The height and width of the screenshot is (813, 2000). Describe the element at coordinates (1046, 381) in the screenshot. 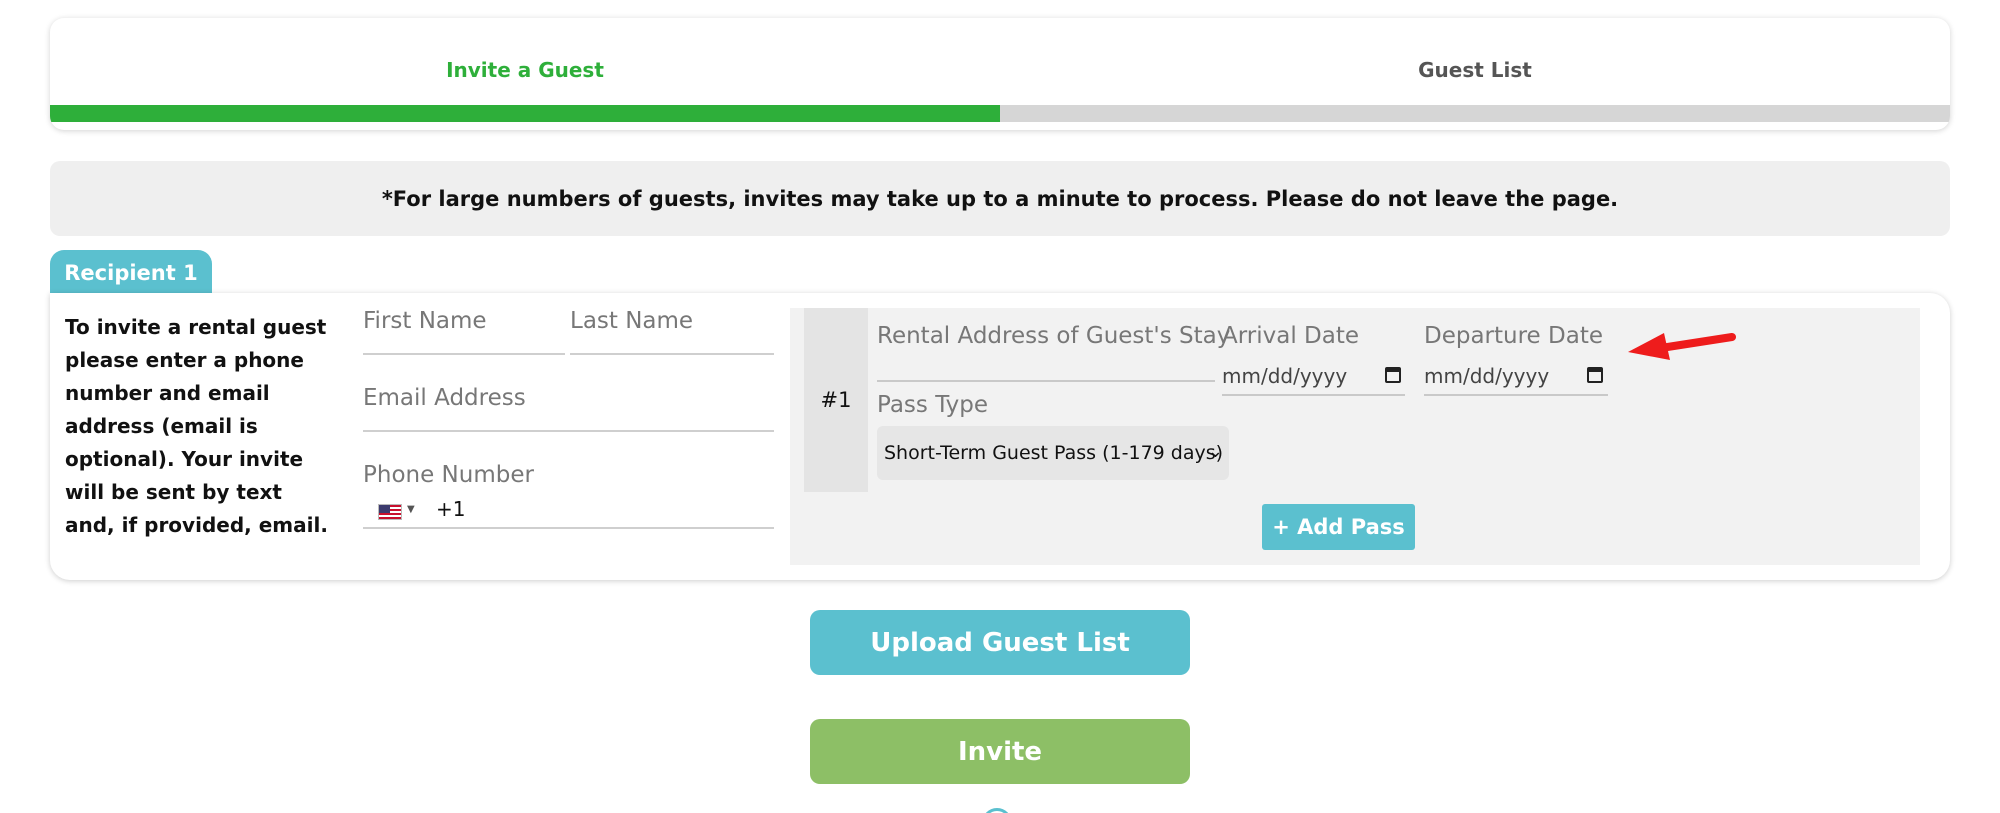

I see `rental-address-underline` at that location.